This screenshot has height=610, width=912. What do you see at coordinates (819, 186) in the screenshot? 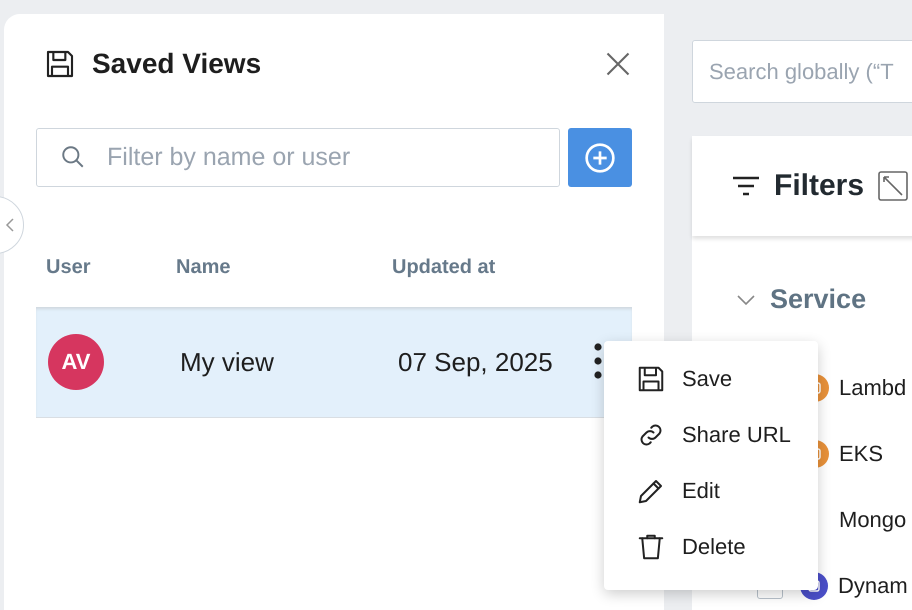
I see `filters-title: Filters` at bounding box center [819, 186].